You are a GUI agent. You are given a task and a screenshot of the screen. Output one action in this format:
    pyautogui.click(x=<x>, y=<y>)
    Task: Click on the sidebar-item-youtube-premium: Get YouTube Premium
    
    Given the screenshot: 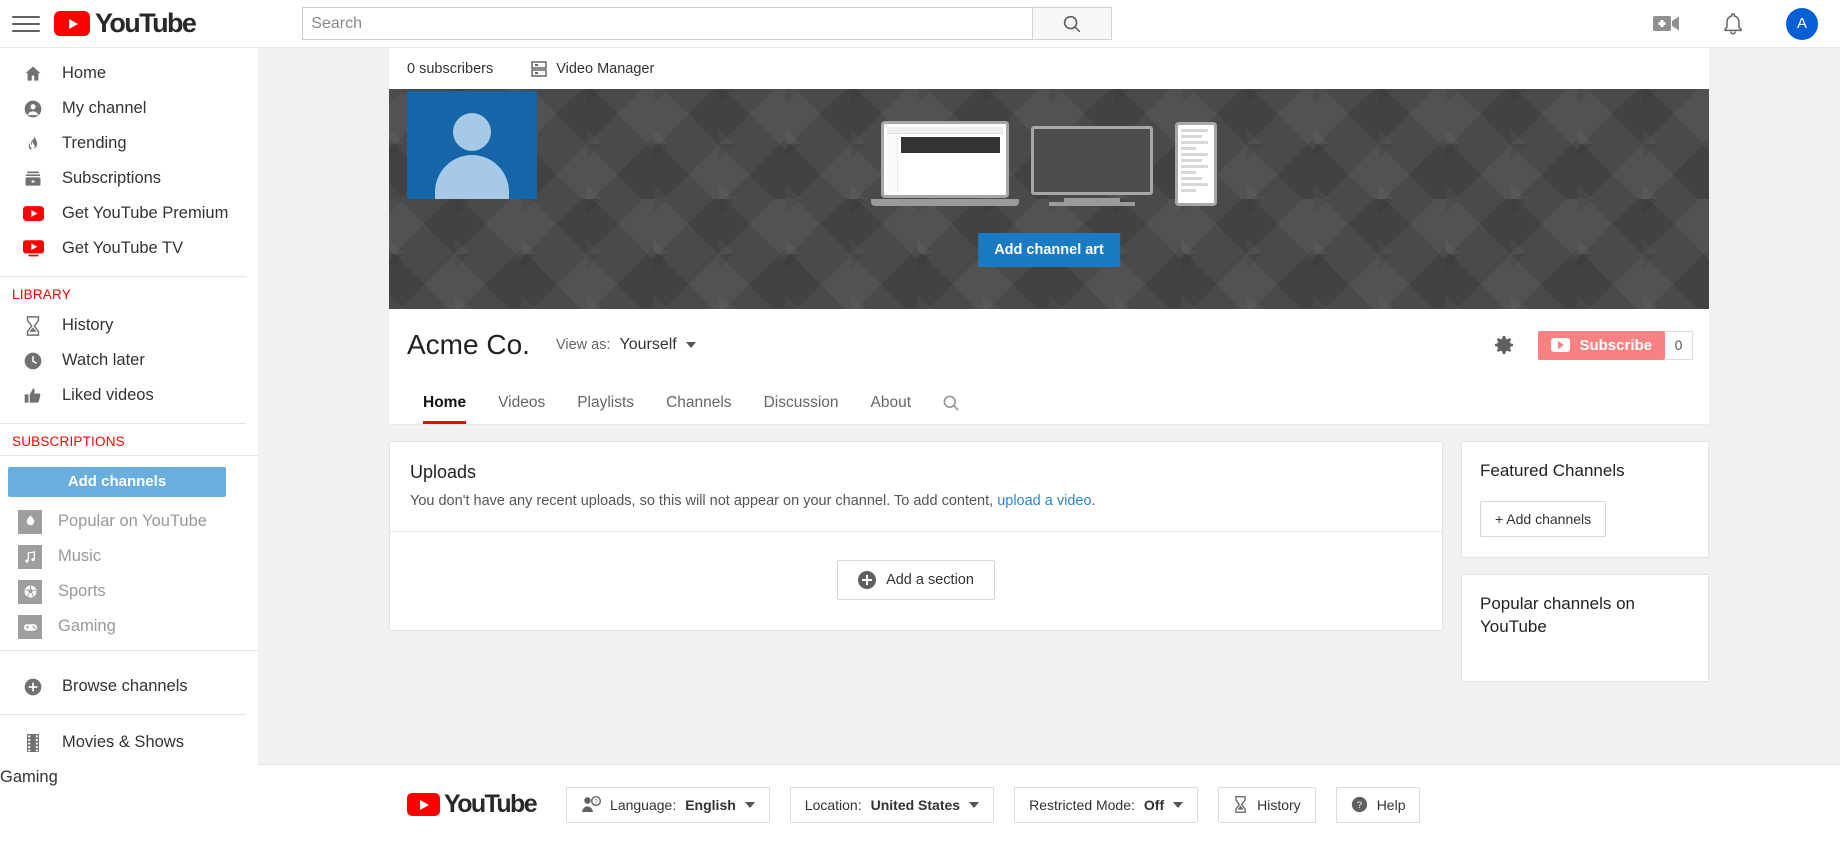 What is the action you would take?
    pyautogui.click(x=129, y=213)
    